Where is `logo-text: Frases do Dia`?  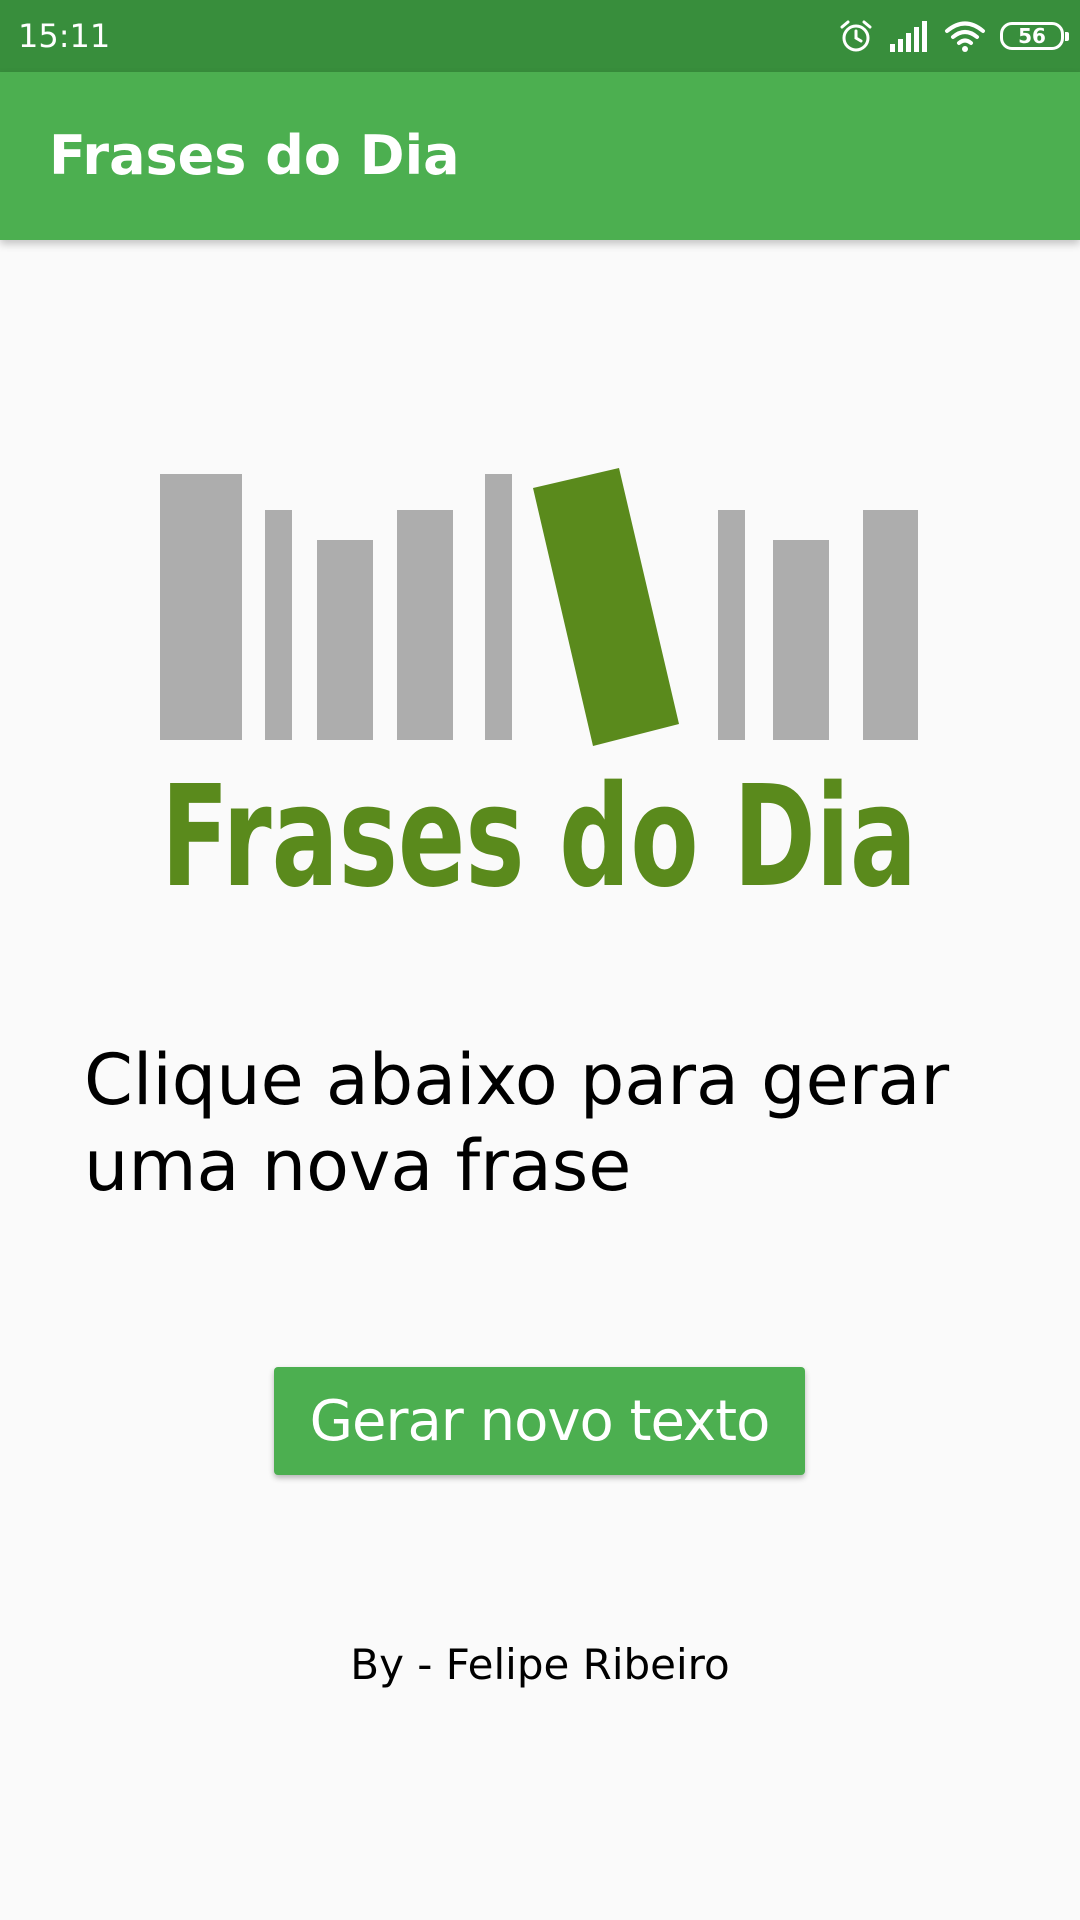
logo-text: Frases do Dia is located at coordinates (539, 825).